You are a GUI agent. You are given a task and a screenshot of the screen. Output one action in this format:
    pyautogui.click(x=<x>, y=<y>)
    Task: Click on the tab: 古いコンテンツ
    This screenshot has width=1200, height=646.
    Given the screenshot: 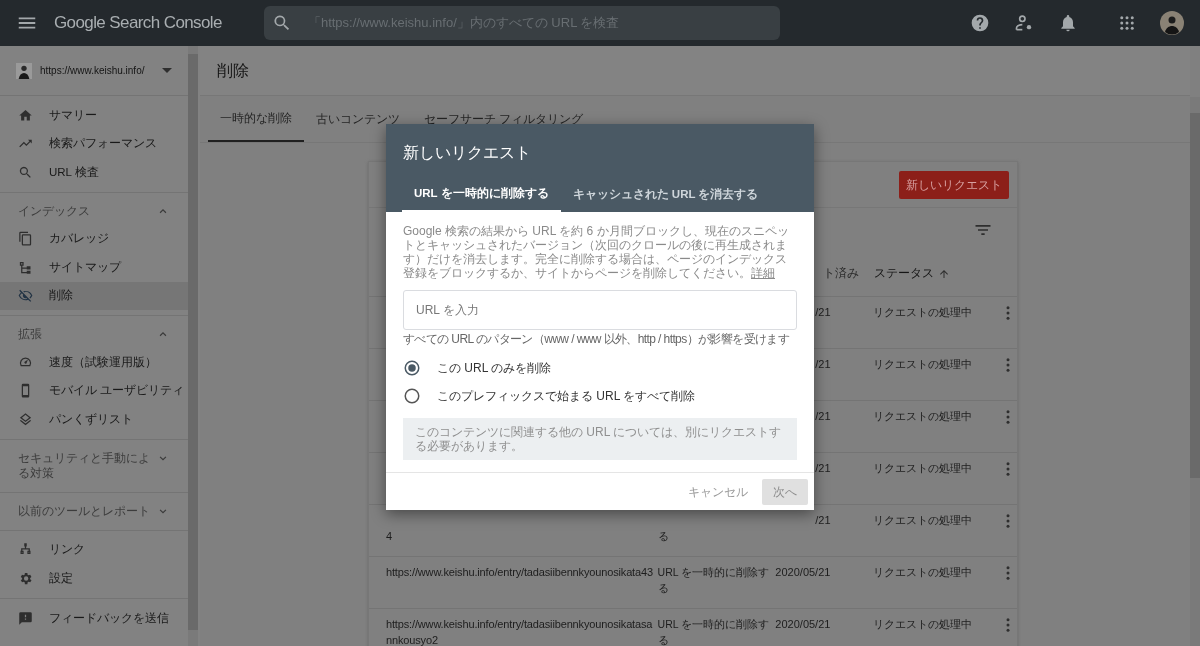 What is the action you would take?
    pyautogui.click(x=358, y=119)
    